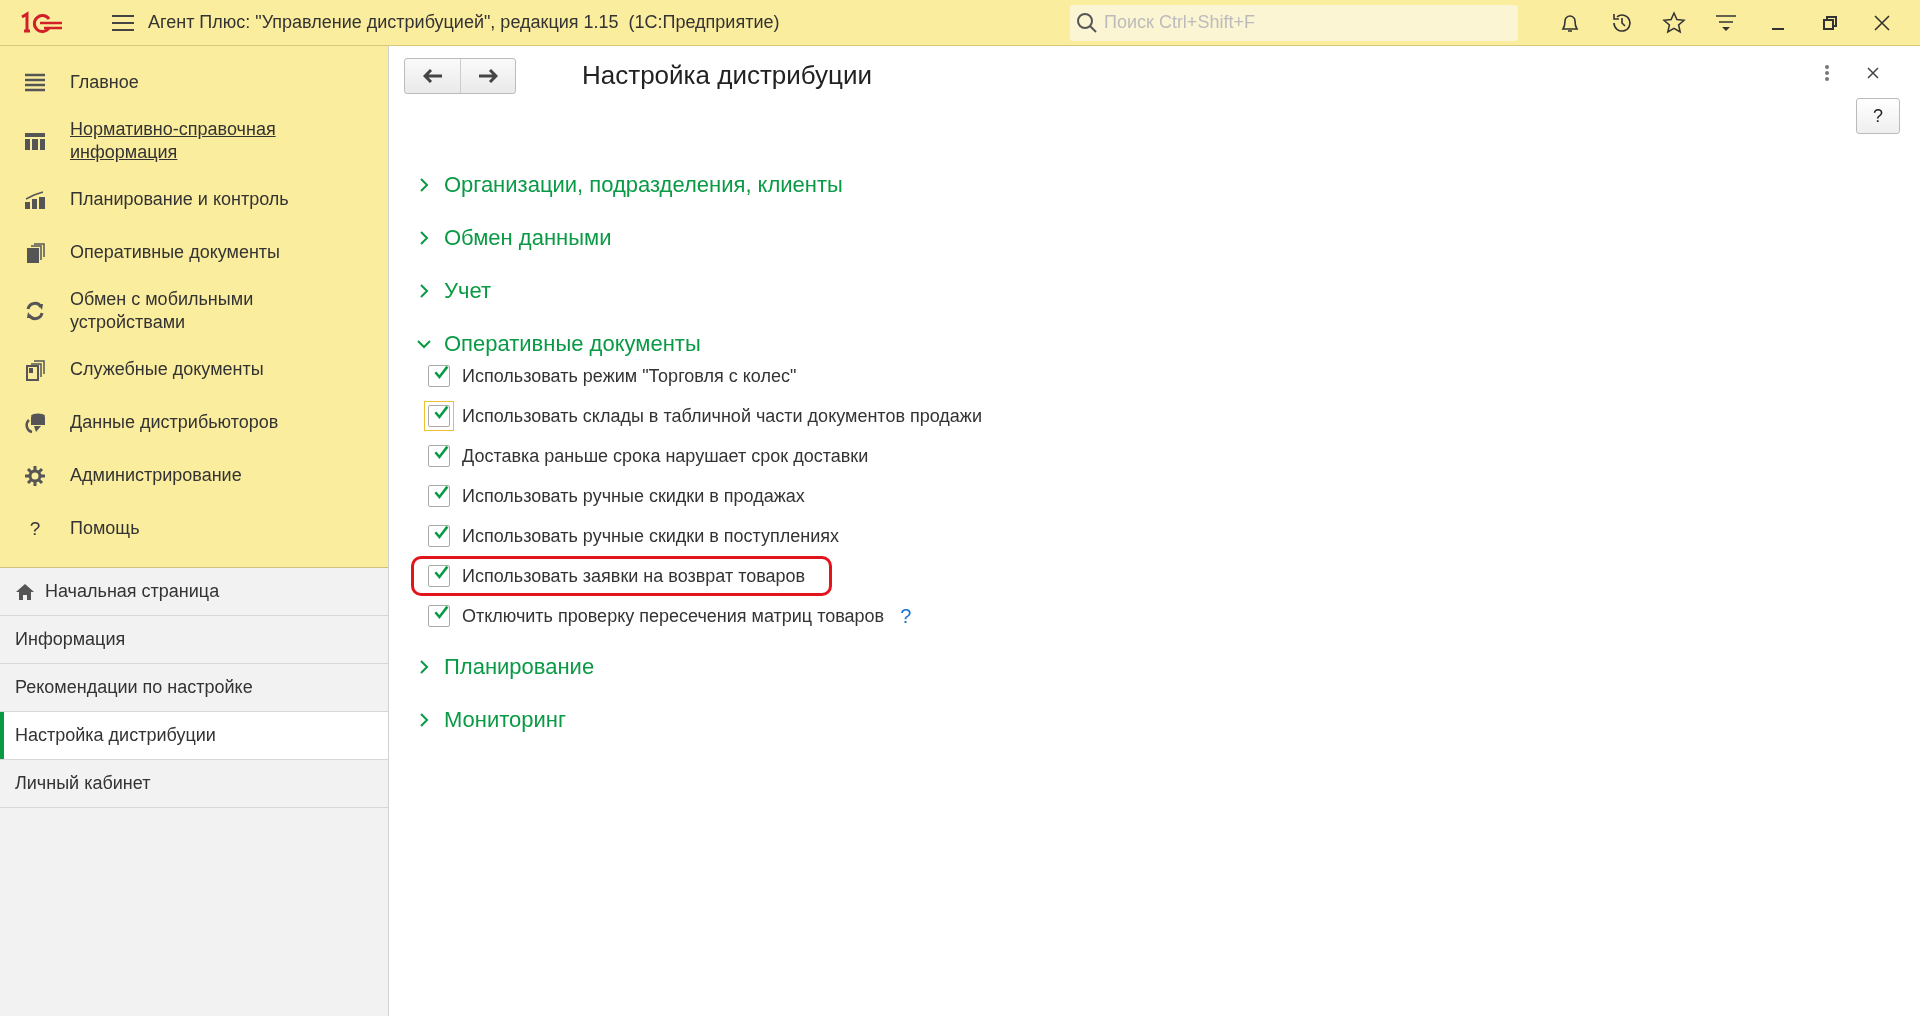 This screenshot has width=1920, height=1016. What do you see at coordinates (220, 311) in the screenshot?
I see `section-link: Обмен с мобильными устройствами` at bounding box center [220, 311].